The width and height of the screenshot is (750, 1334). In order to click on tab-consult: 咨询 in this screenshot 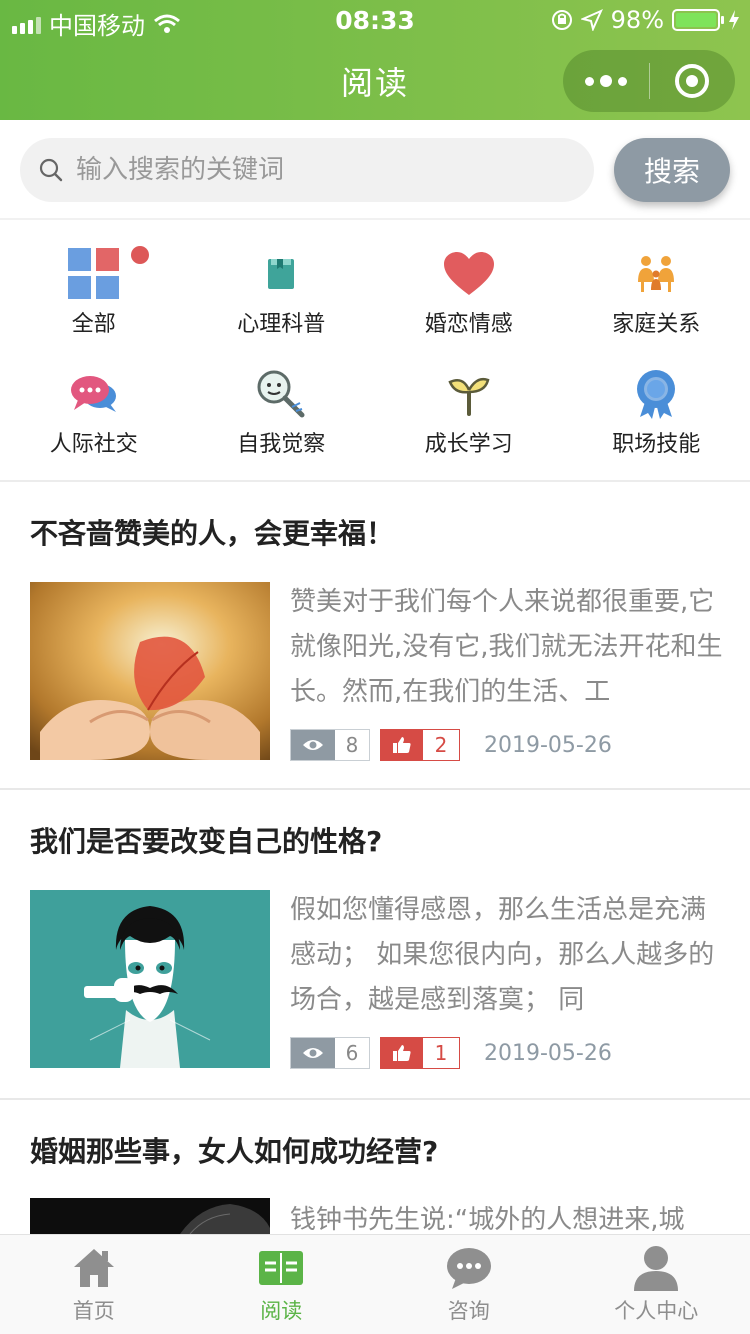, I will do `click(469, 1284)`.